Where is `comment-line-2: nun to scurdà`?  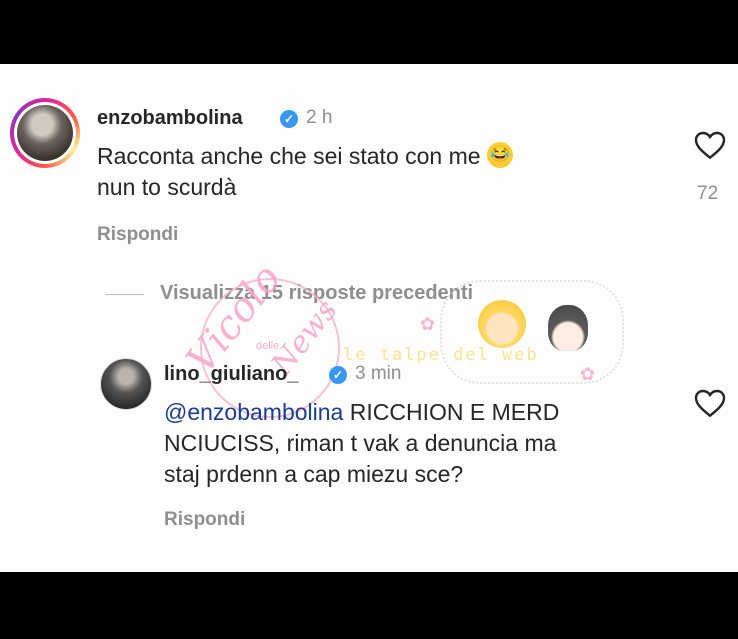
comment-line-2: nun to scurdà is located at coordinates (167, 187).